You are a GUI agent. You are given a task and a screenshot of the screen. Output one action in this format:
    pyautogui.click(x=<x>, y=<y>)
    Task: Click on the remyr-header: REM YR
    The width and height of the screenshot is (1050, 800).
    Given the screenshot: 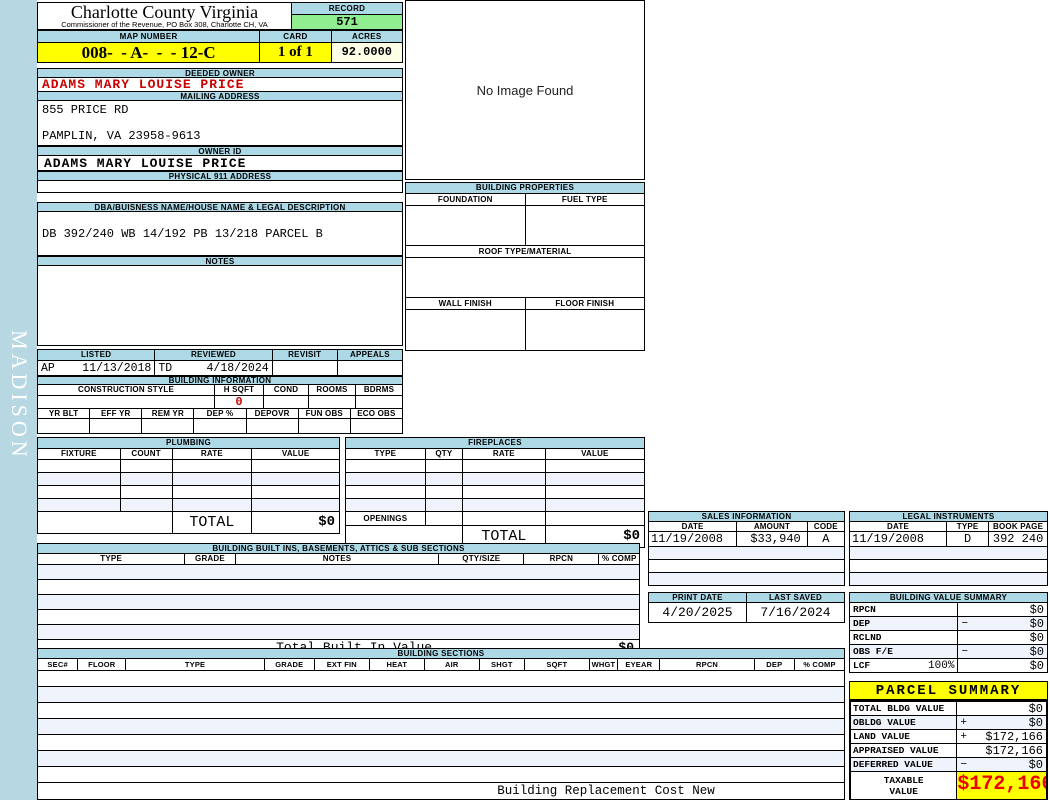 What is the action you would take?
    pyautogui.click(x=168, y=413)
    